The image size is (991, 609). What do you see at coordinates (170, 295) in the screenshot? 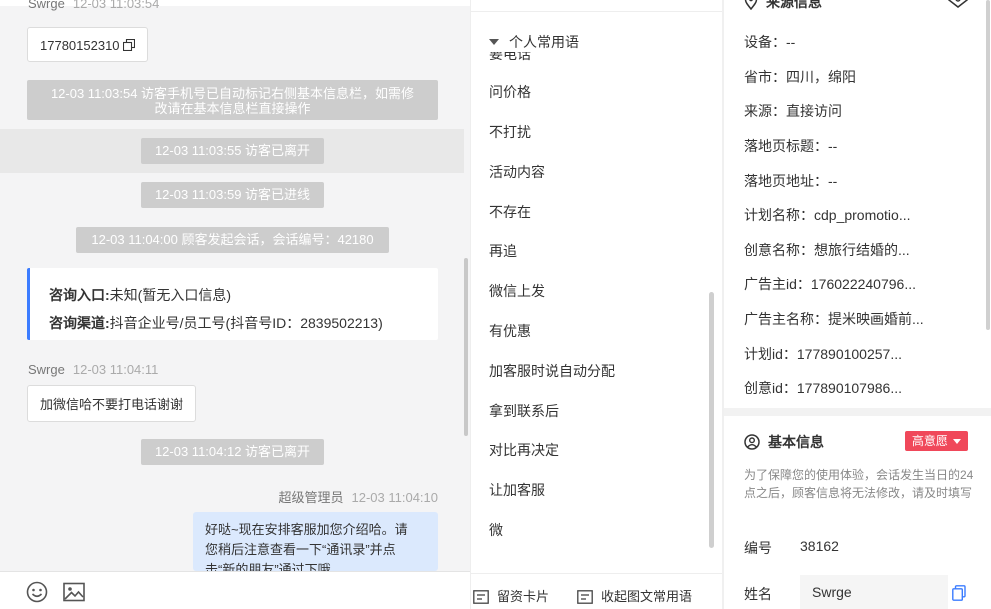
I see `consult-entry-value: 未知(暂无入口信息)` at bounding box center [170, 295].